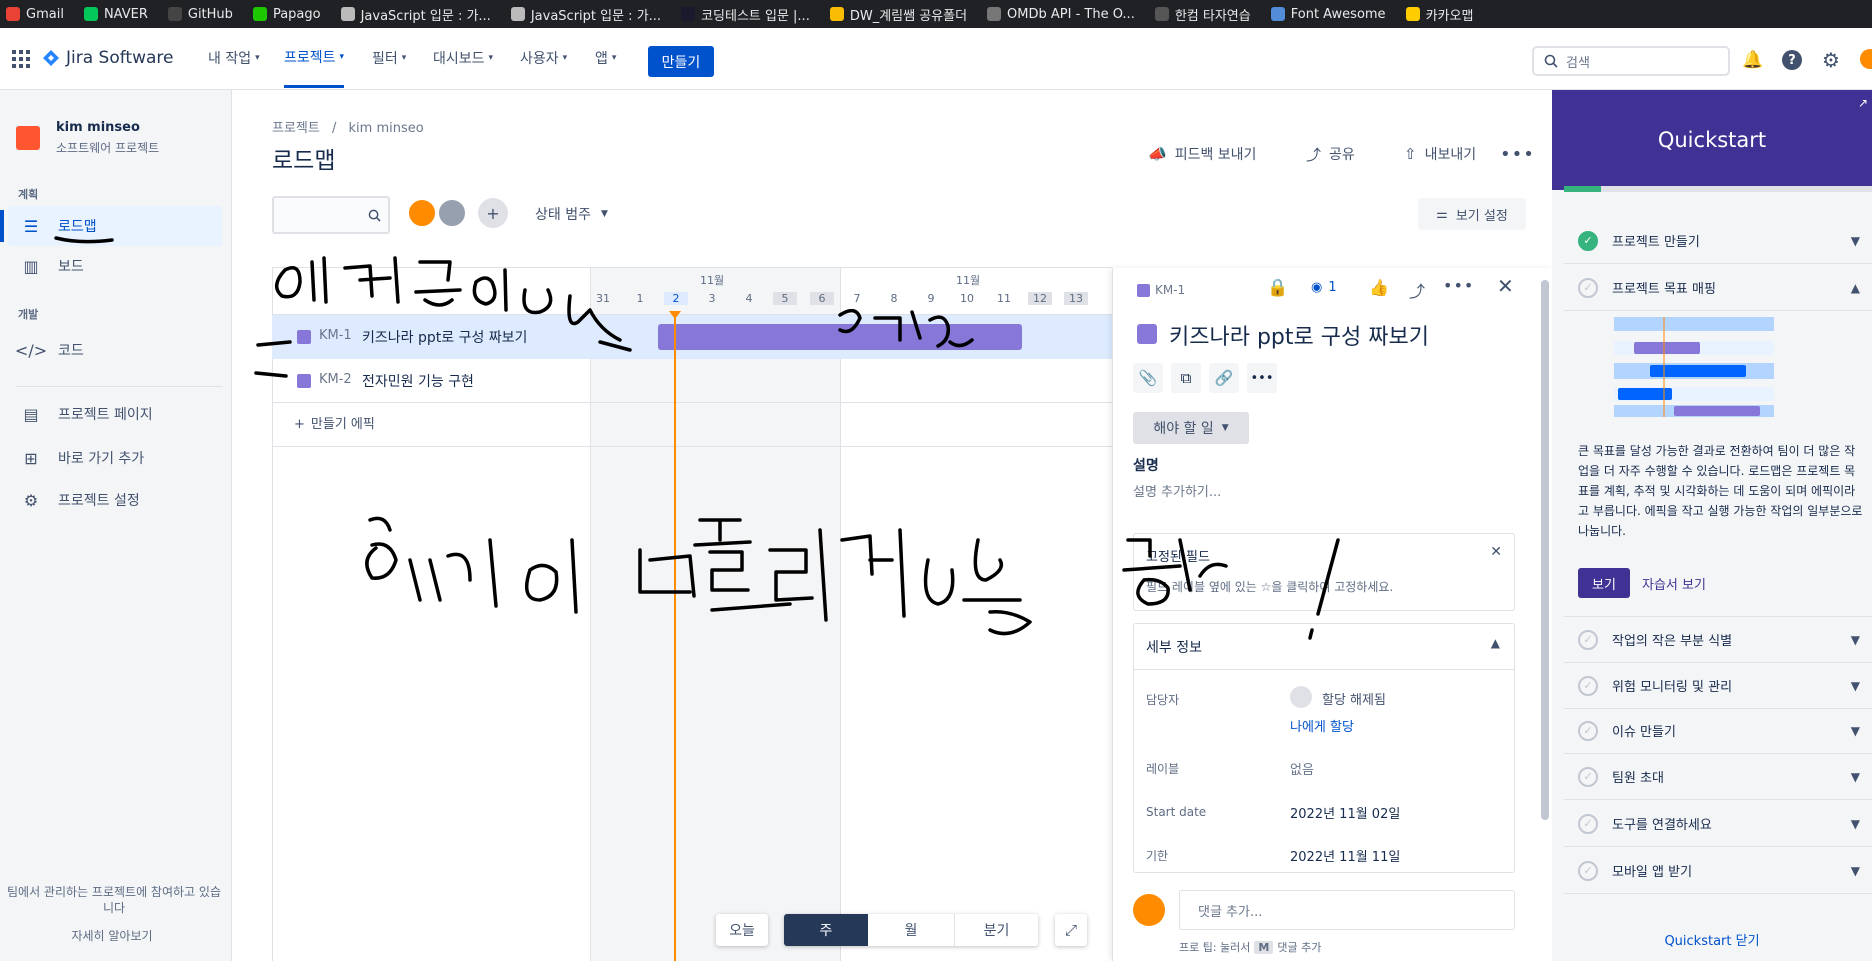 This screenshot has height=961, width=1872. What do you see at coordinates (334, 422) in the screenshot?
I see `create-epic-button: + 만들기 에픽` at bounding box center [334, 422].